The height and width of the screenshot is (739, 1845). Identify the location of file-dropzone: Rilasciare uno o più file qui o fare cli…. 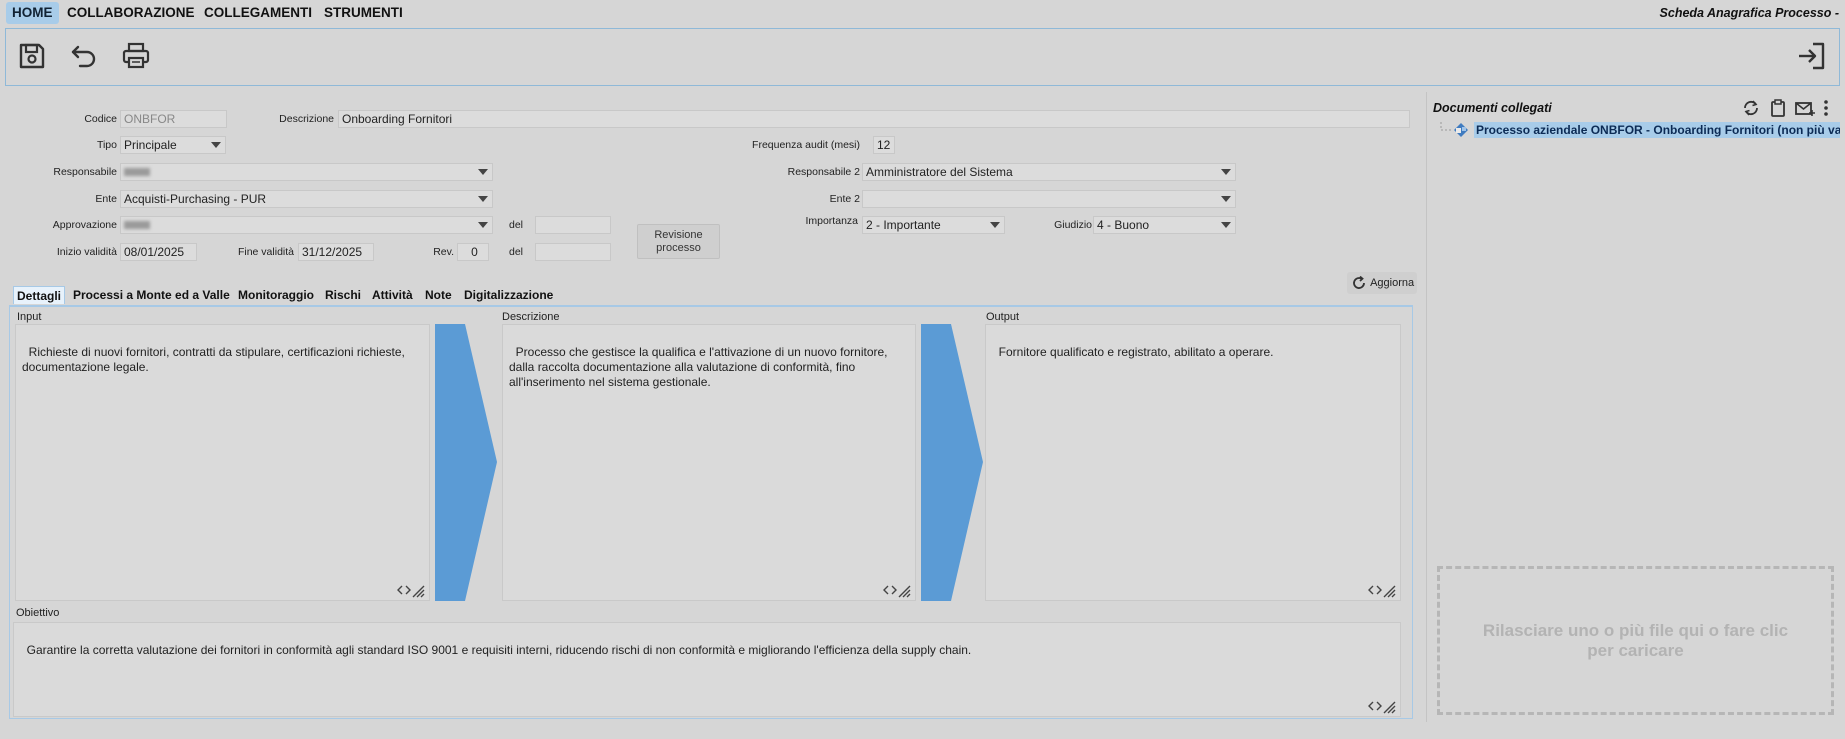
(1635, 640).